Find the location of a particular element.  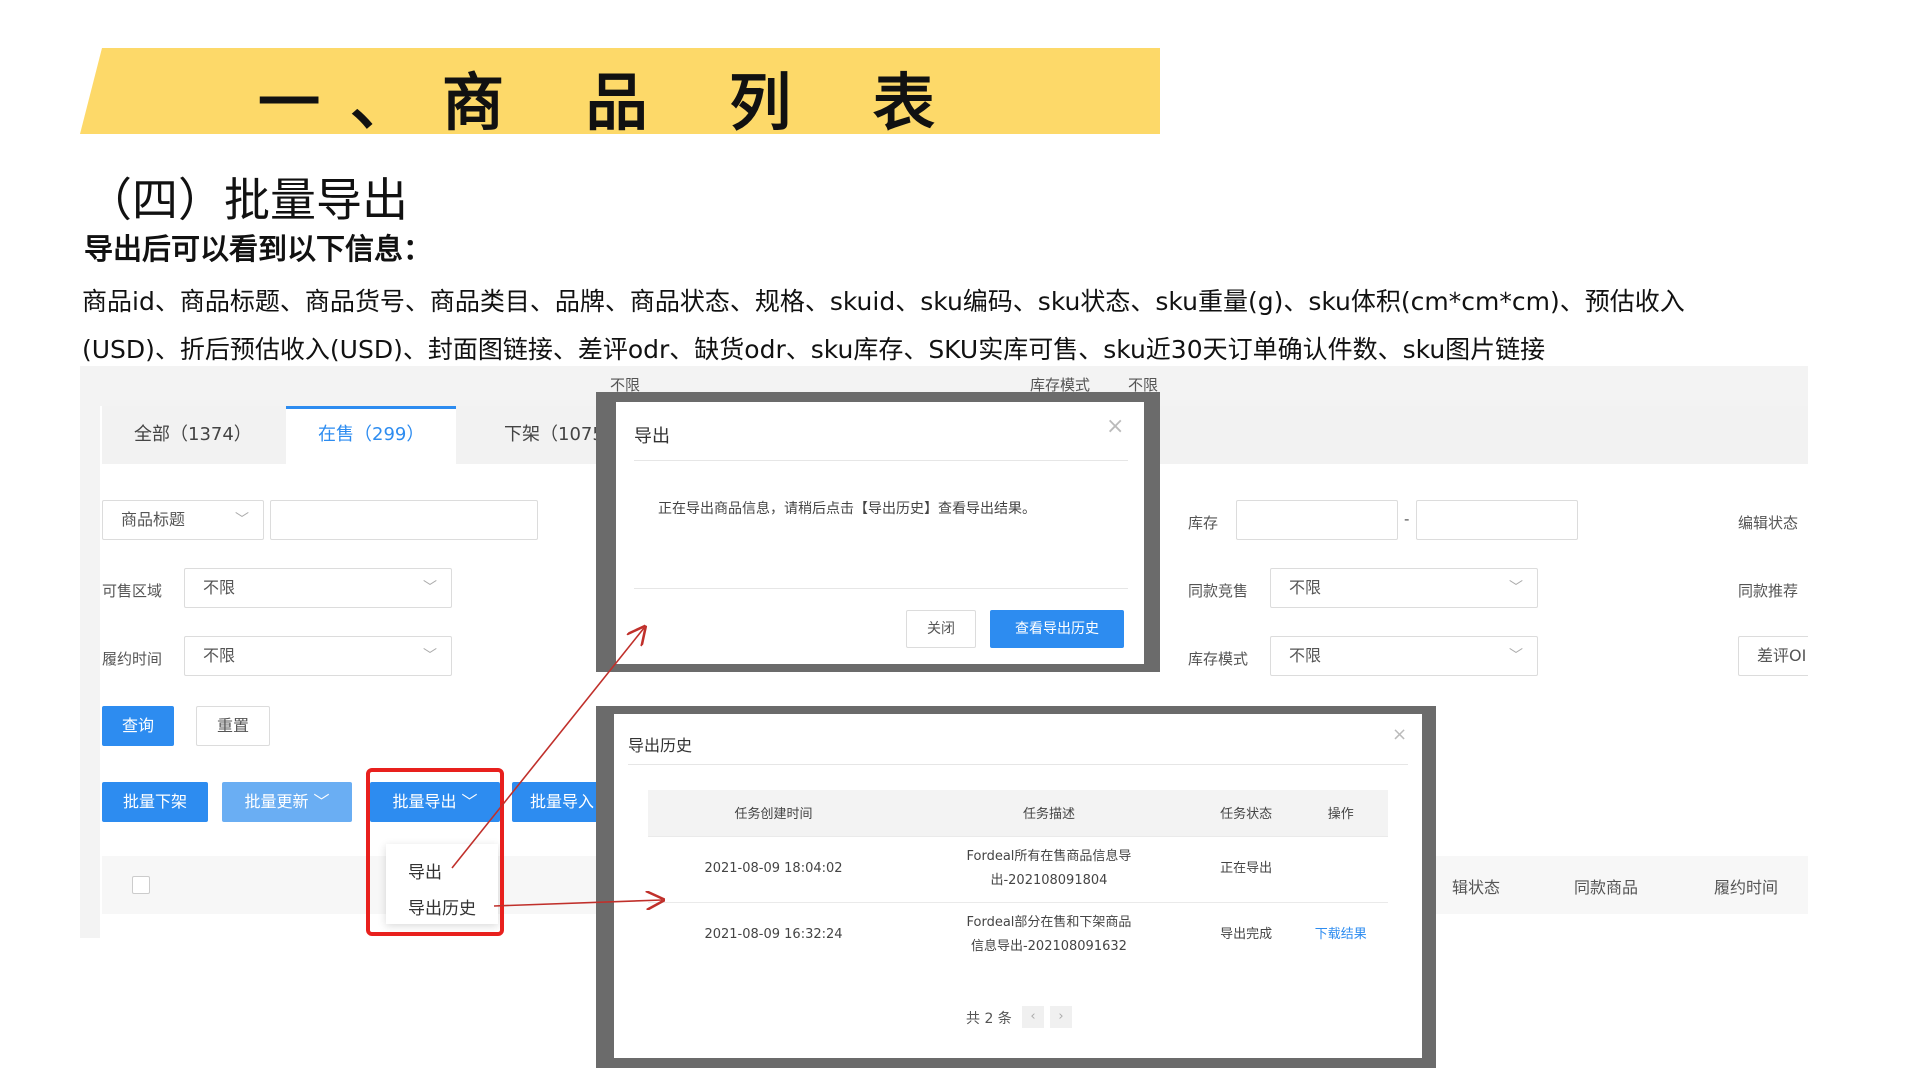

col-fulfill-time: 履约时间 is located at coordinates (1746, 887).